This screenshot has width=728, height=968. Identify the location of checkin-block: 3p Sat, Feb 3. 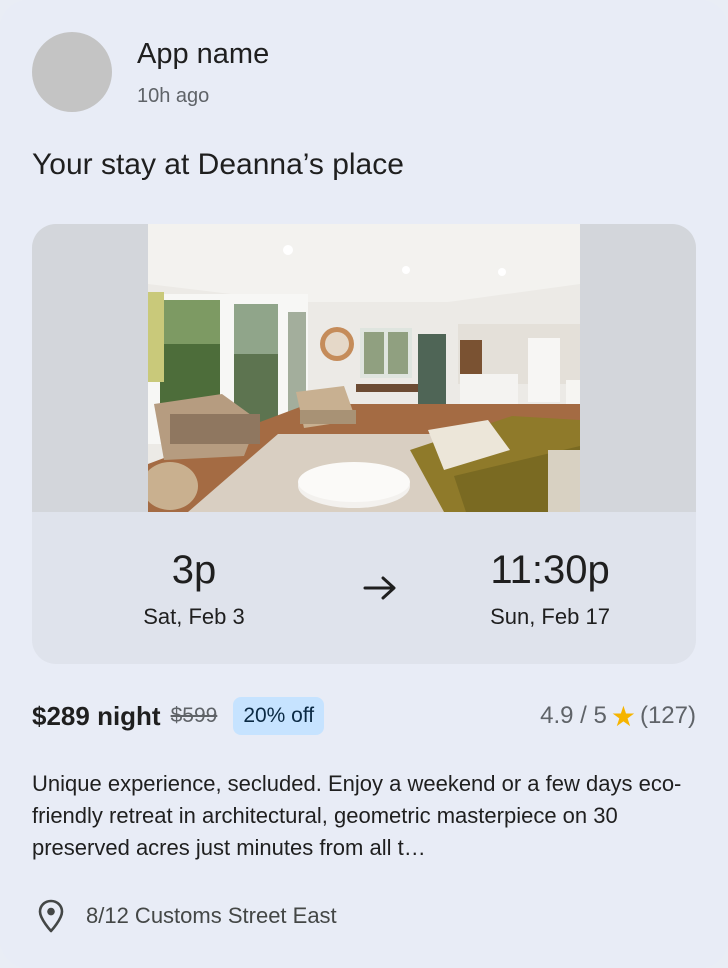
(194, 589).